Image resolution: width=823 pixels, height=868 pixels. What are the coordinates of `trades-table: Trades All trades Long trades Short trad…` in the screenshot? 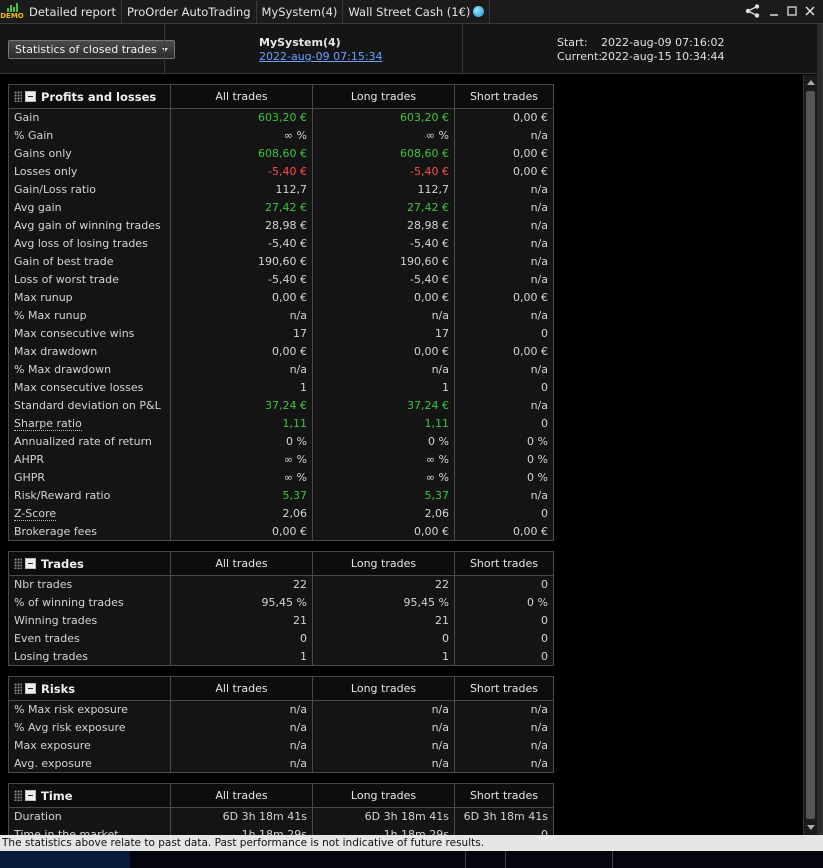 It's located at (281, 608).